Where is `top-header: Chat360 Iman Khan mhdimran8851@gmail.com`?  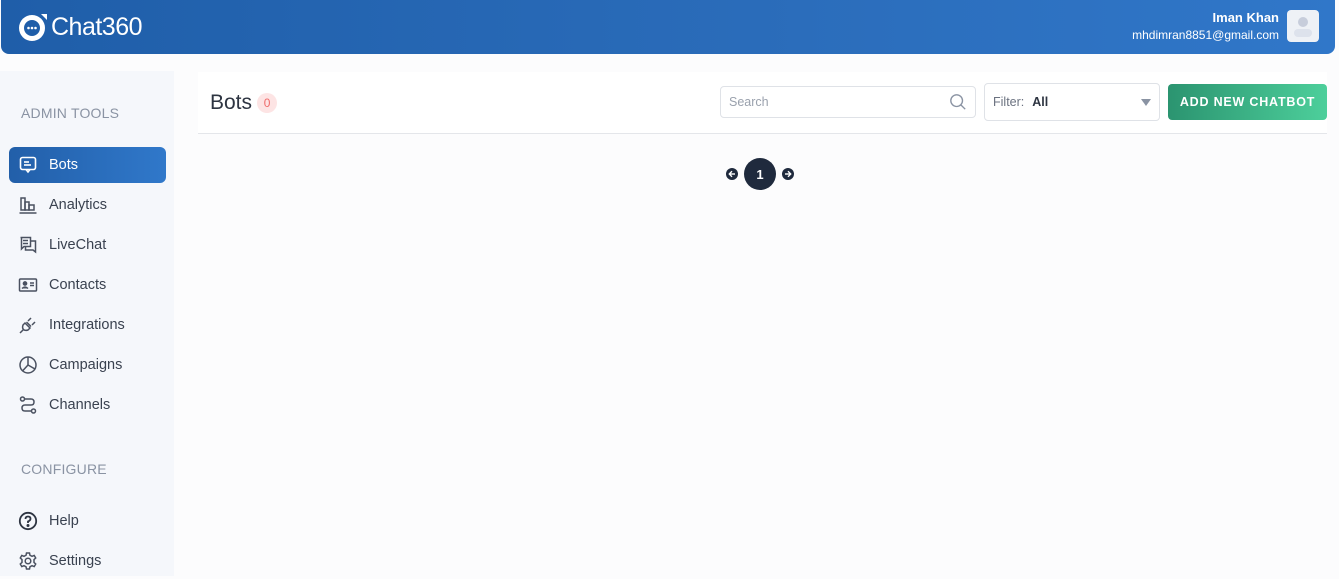 top-header: Chat360 Iman Khan mhdimran8851@gmail.com is located at coordinates (668, 27).